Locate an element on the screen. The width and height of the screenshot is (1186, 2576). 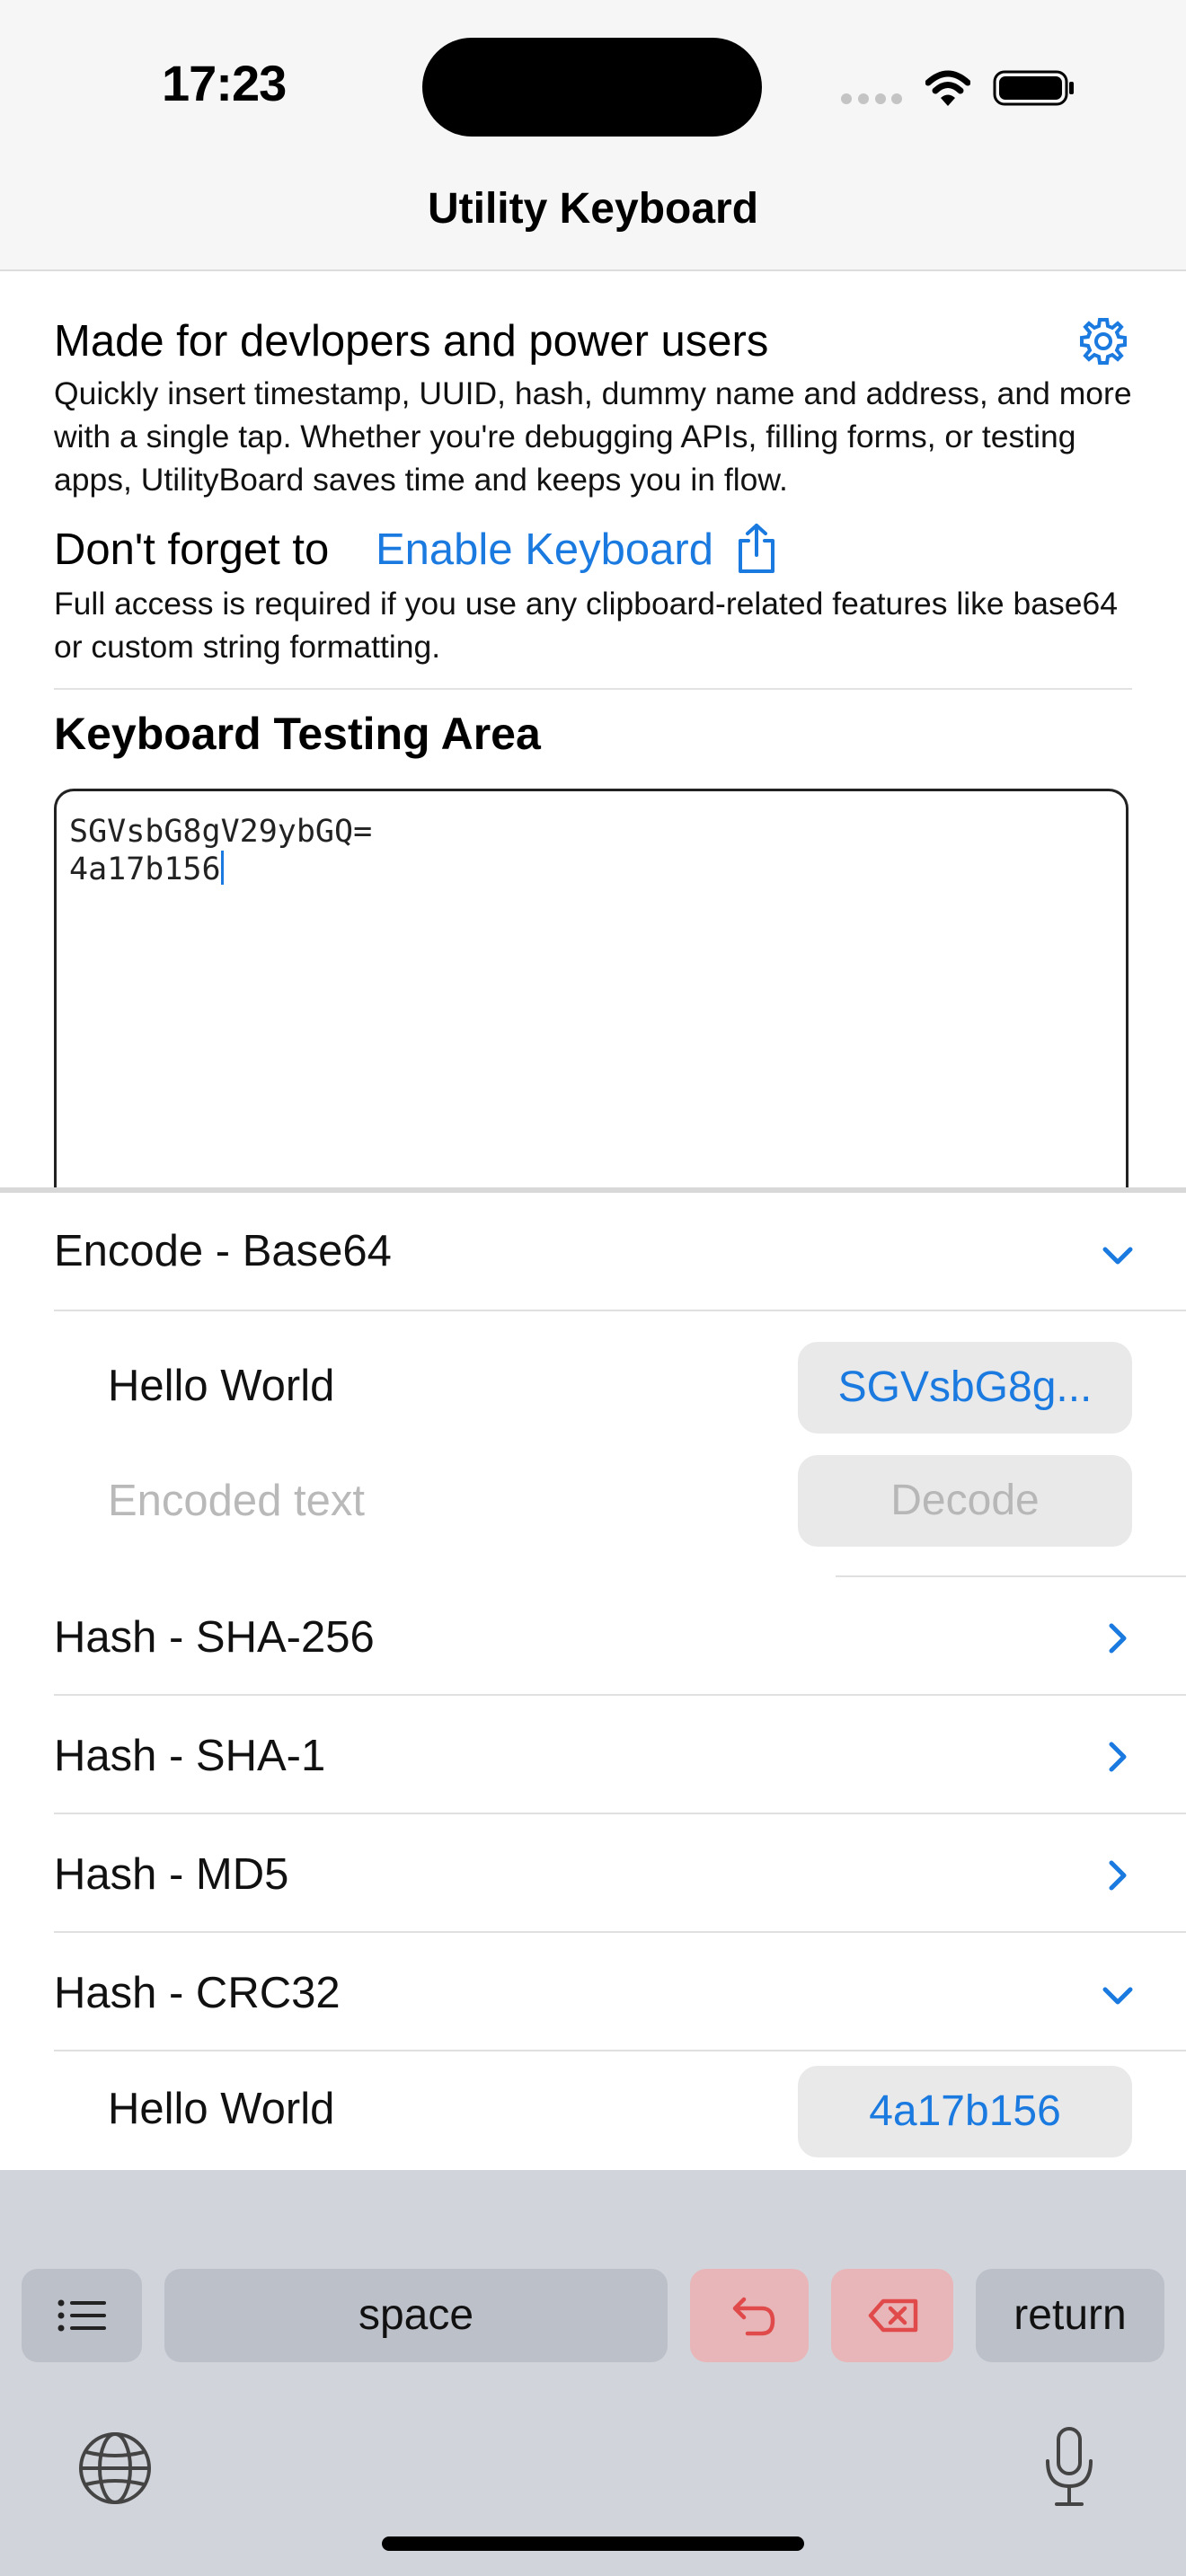
list-icon is located at coordinates (82, 2315).